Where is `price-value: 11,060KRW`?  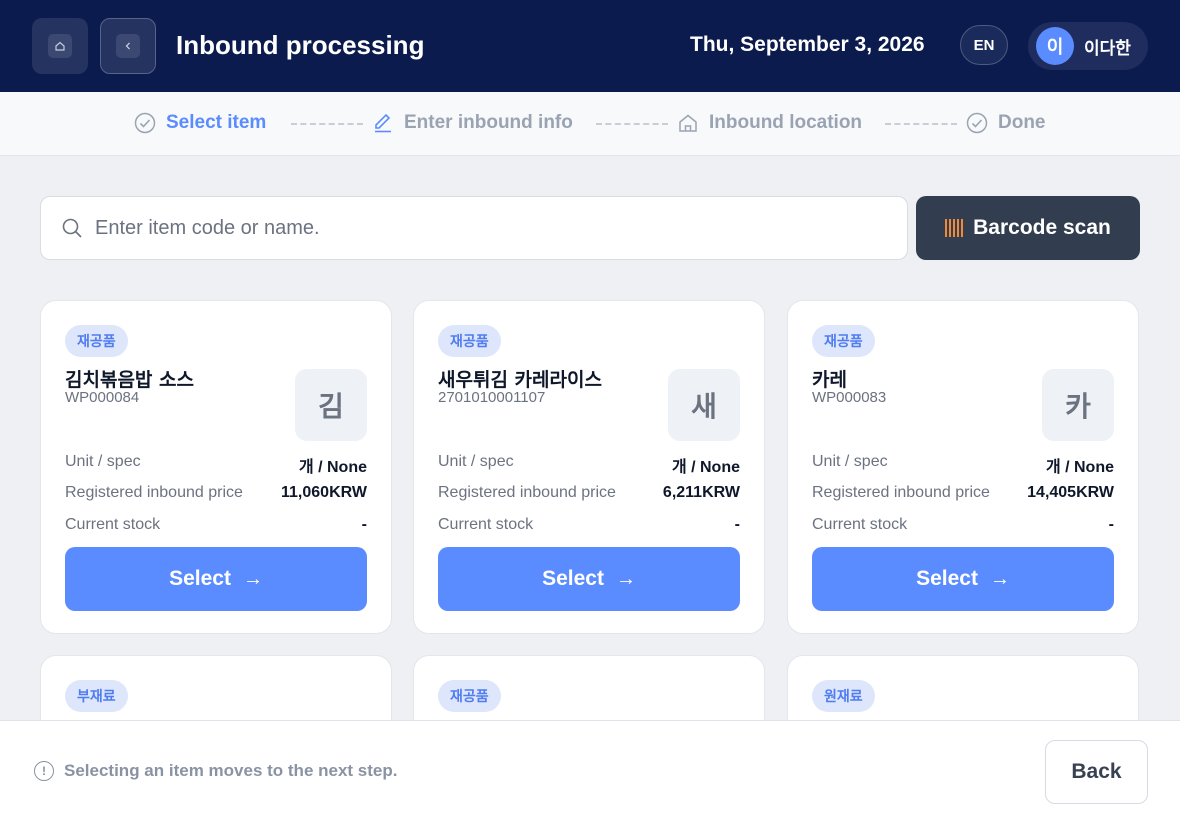 price-value: 11,060KRW is located at coordinates (324, 492).